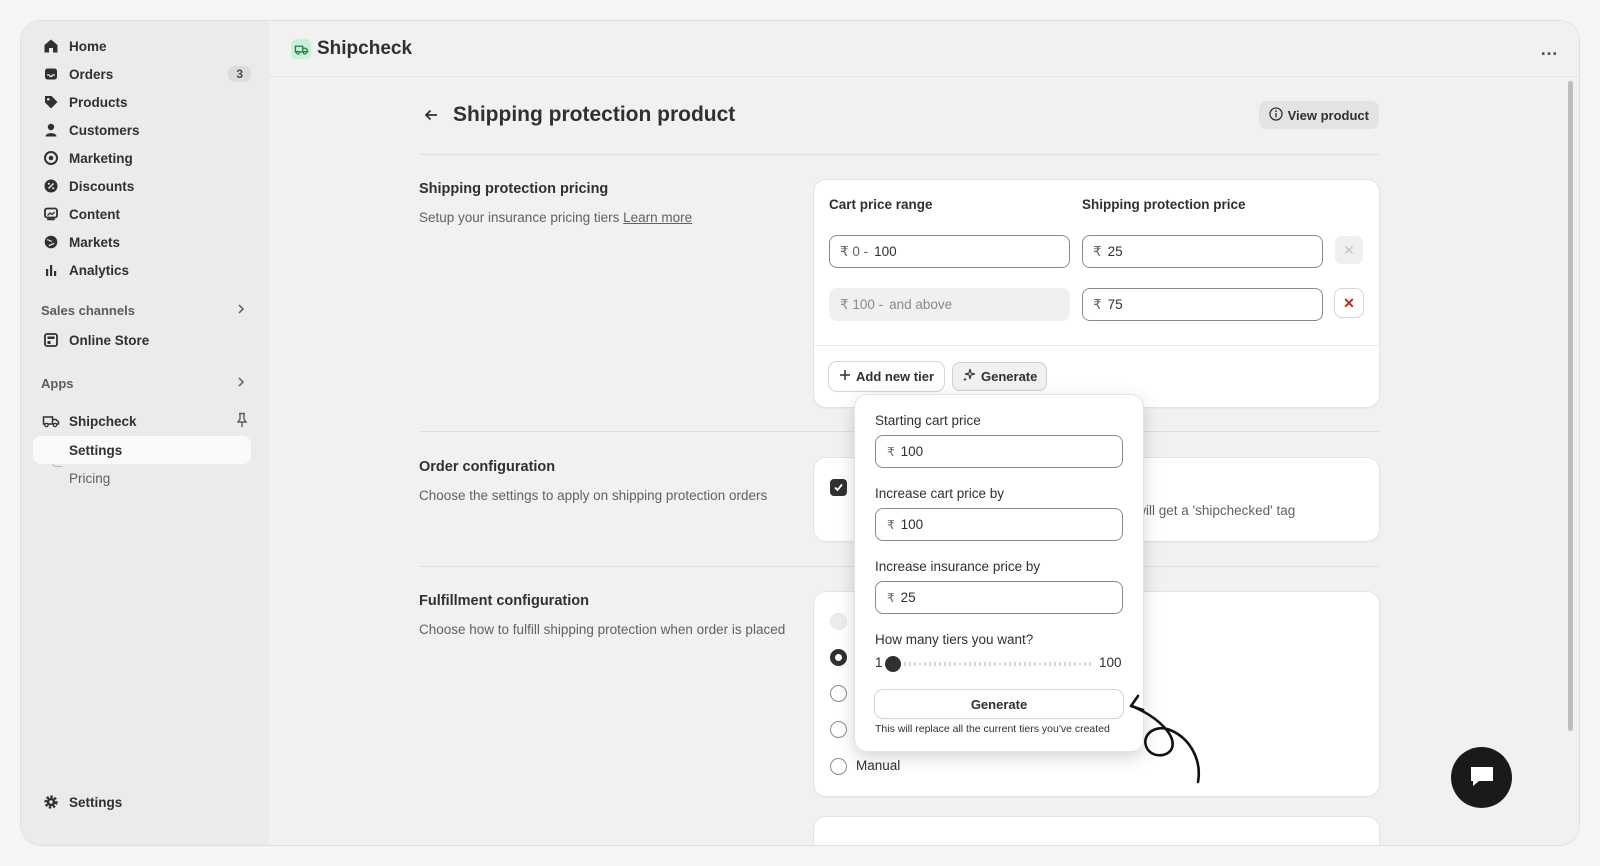  I want to click on nav-item-settings: Settings, so click(144, 802).